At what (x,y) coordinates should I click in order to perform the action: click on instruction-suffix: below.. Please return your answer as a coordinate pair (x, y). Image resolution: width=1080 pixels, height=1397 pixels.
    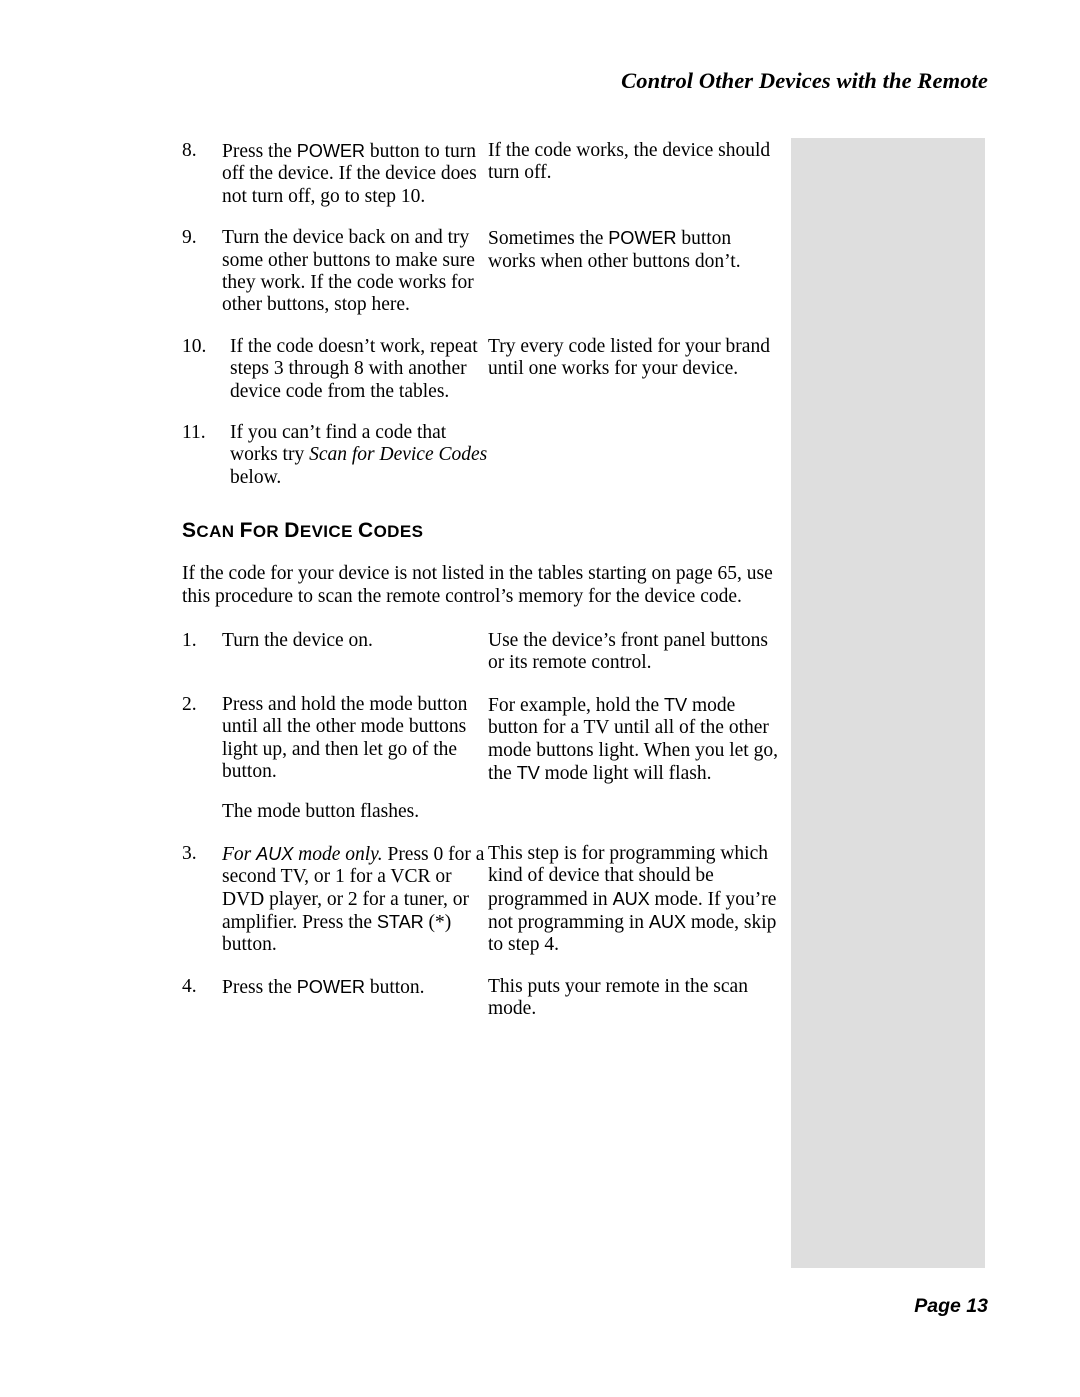
    Looking at the image, I should click on (256, 477).